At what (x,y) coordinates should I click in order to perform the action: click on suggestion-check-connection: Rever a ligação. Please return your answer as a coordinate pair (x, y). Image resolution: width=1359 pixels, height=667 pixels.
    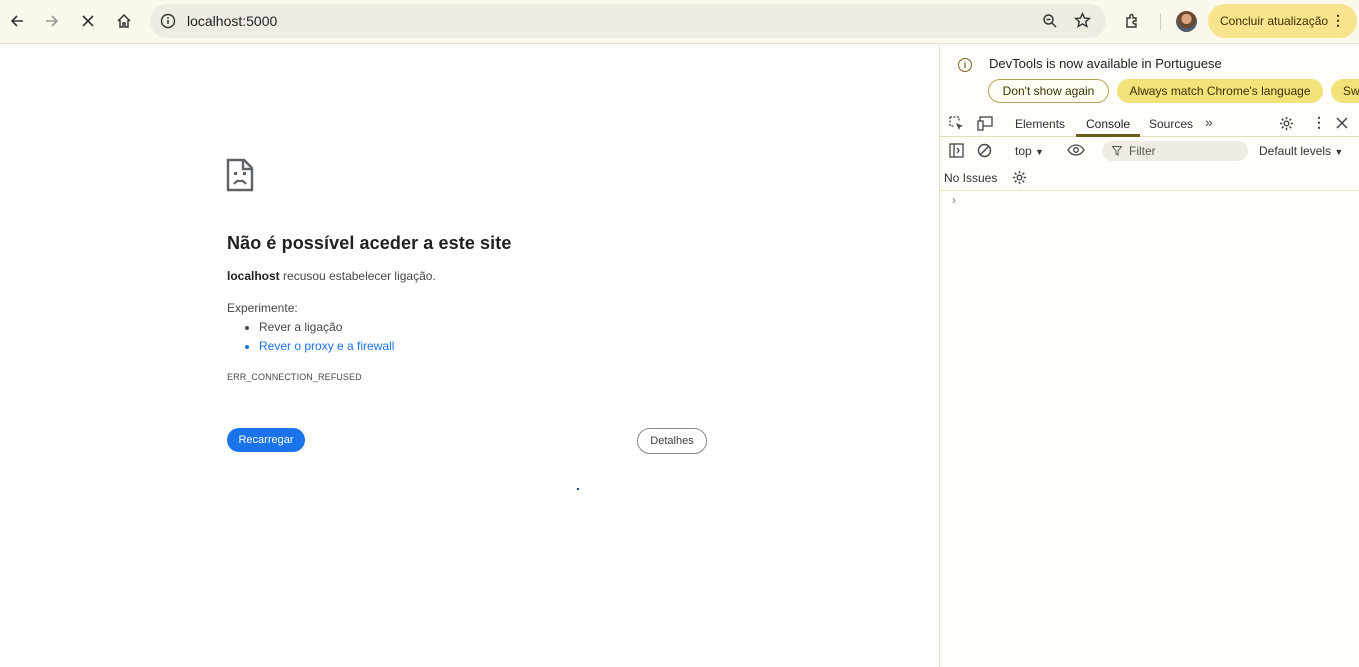
    Looking at the image, I should click on (326, 329).